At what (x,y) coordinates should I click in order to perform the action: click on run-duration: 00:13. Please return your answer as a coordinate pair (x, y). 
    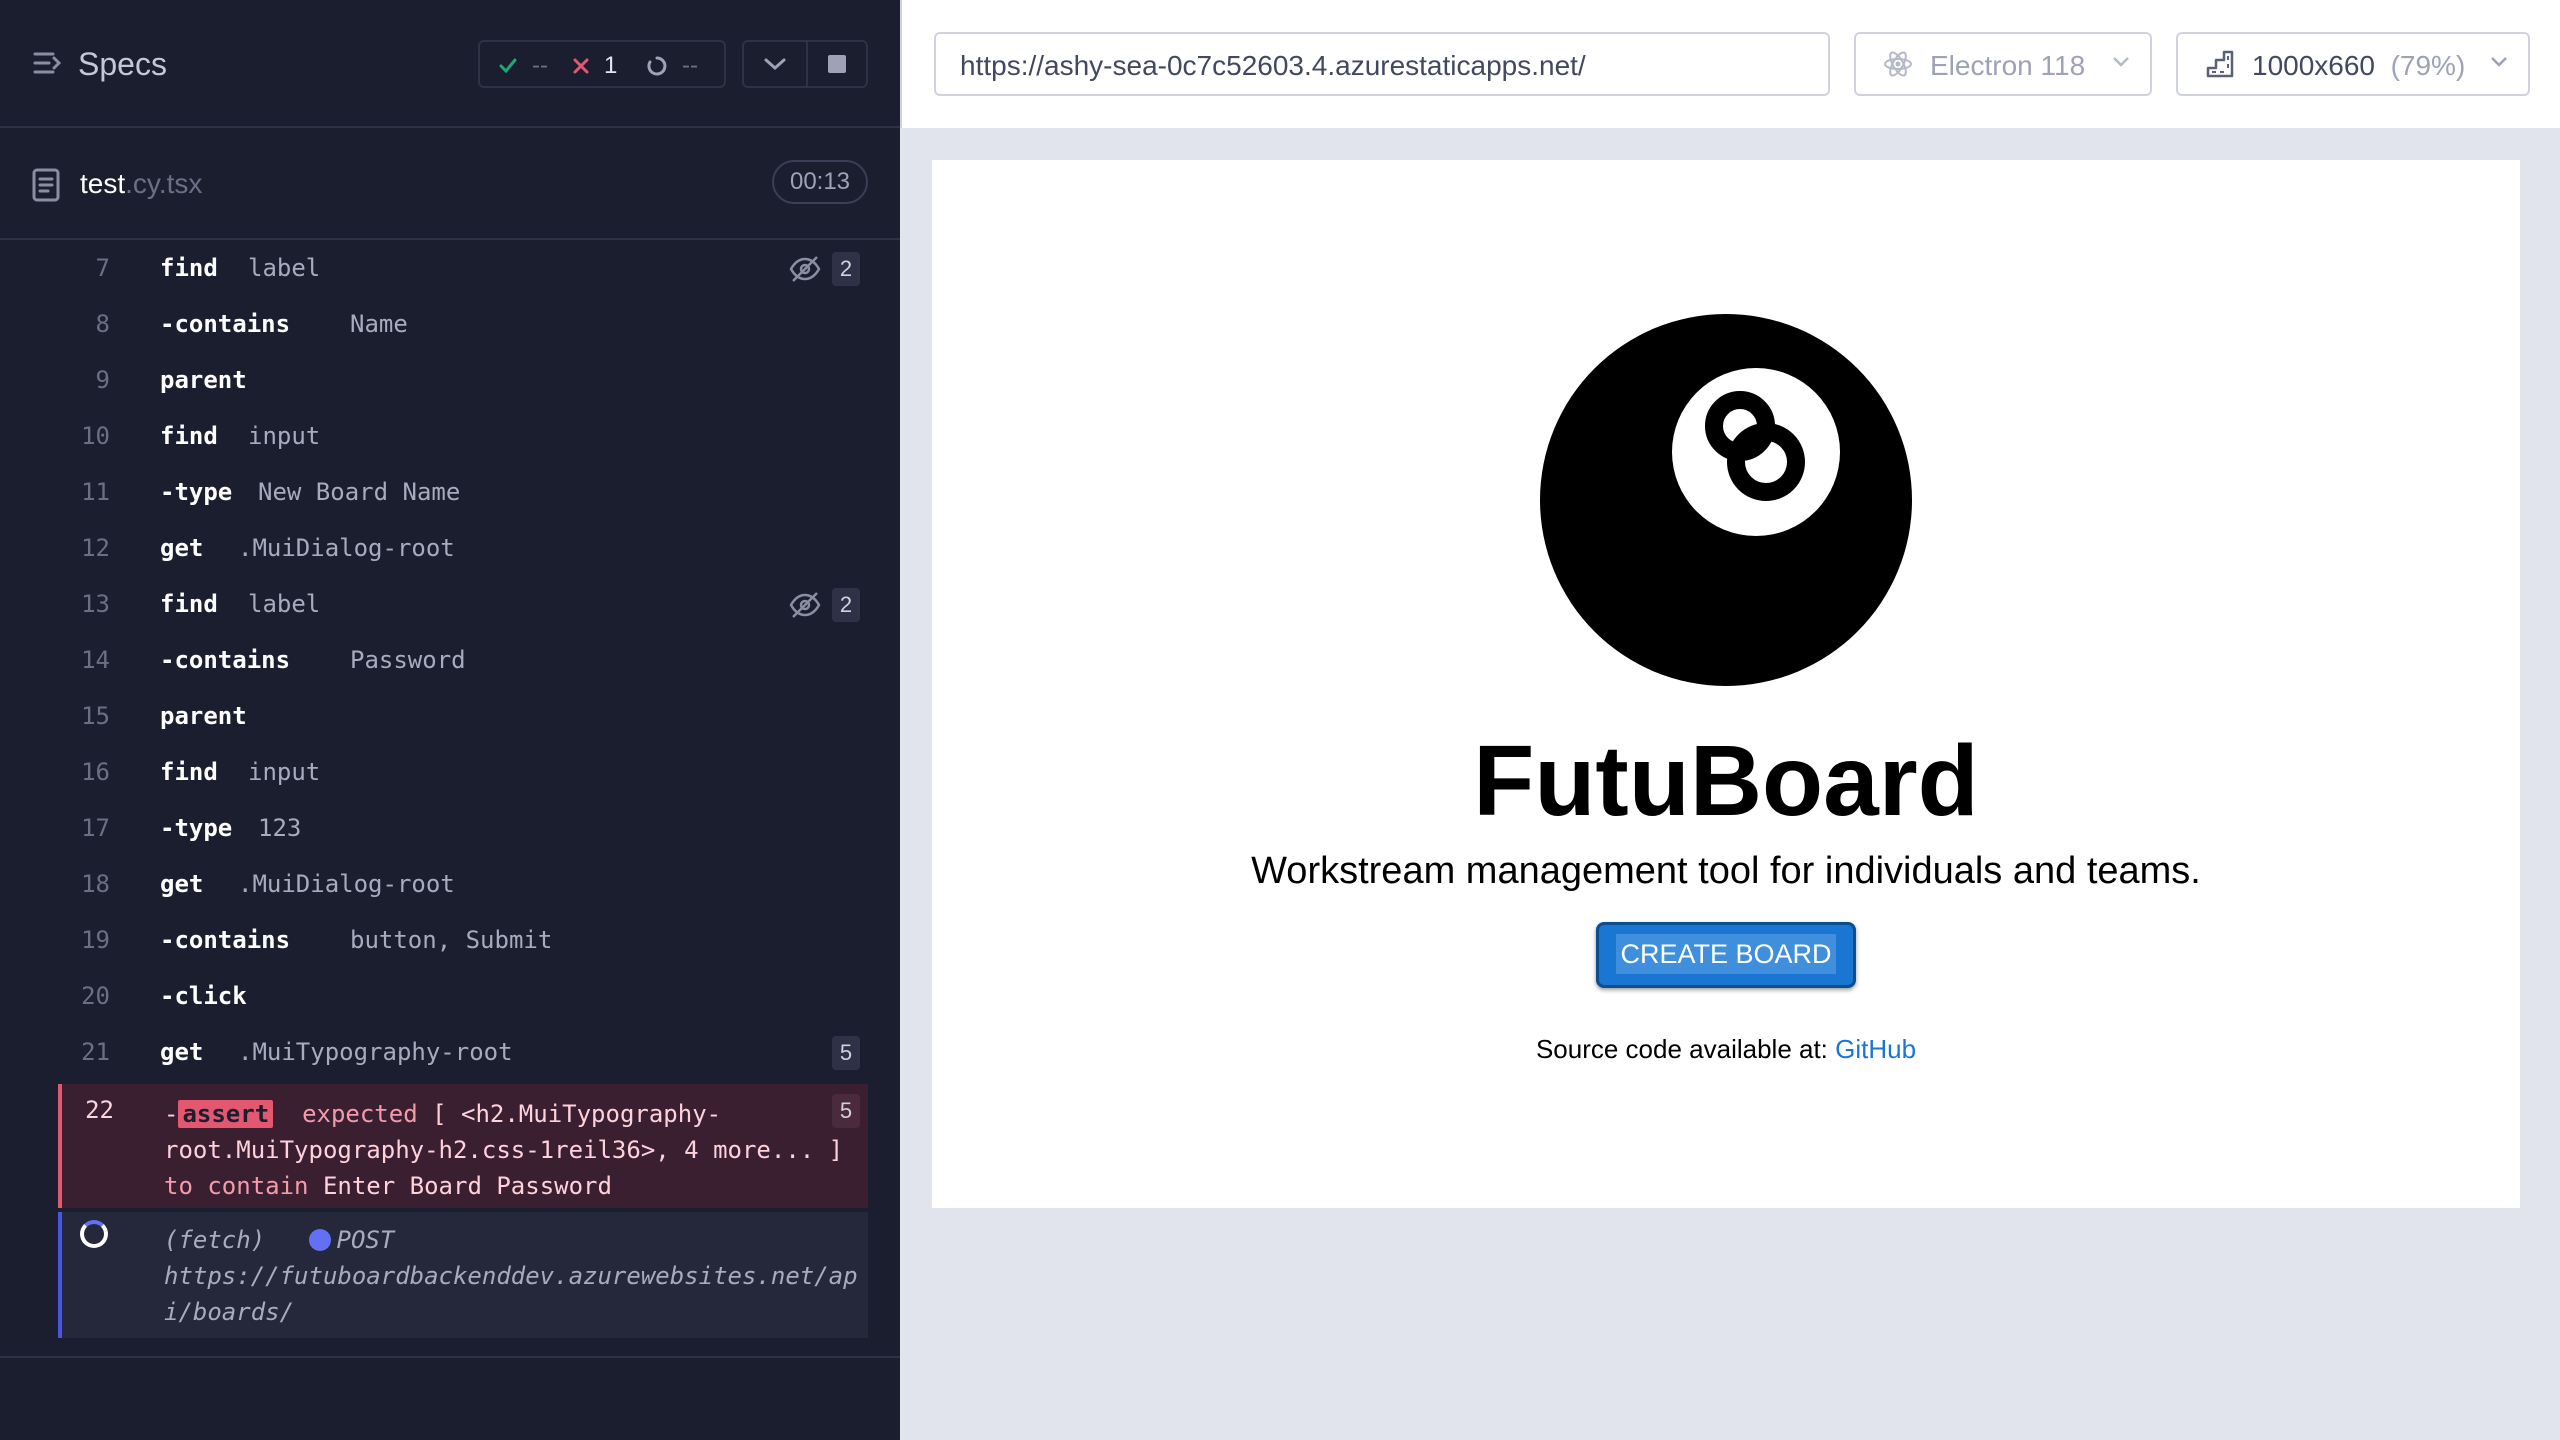
    Looking at the image, I should click on (820, 182).